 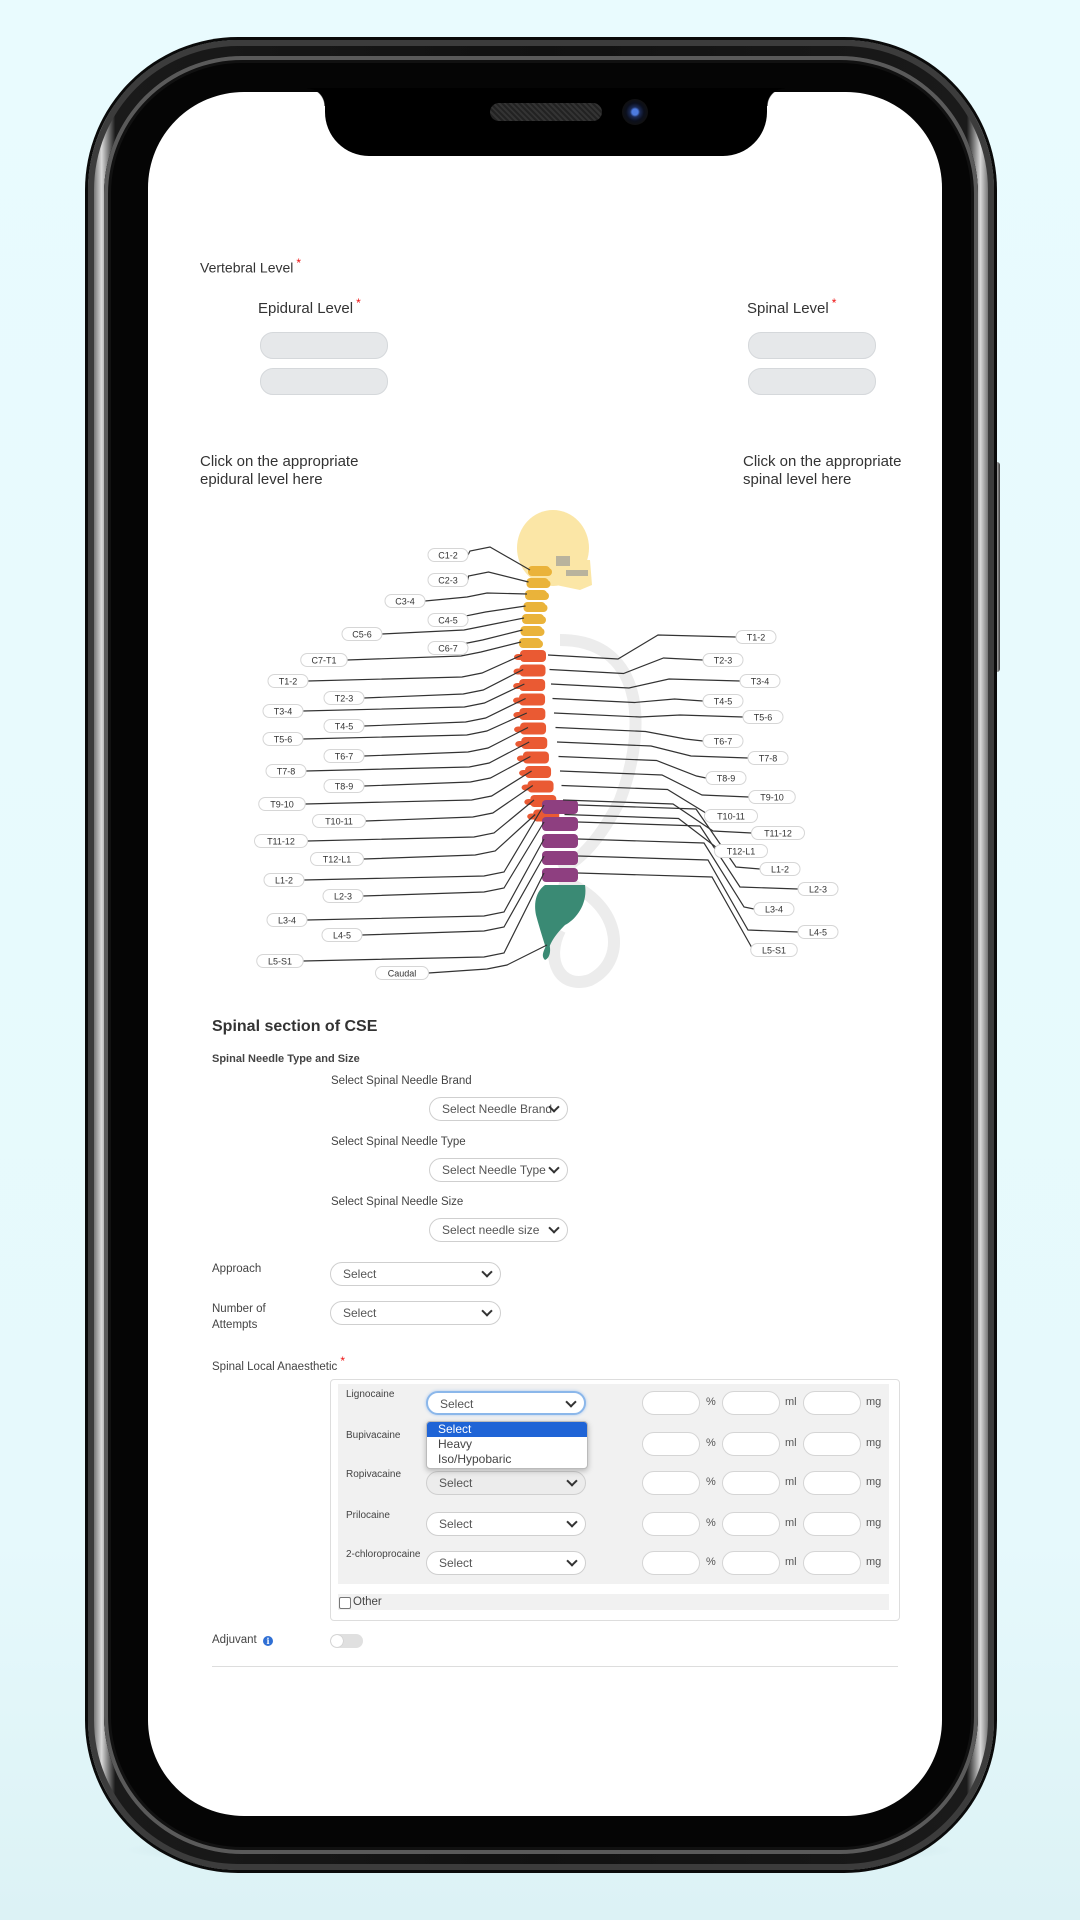 I want to click on needle-brand-select: Select Needle Brand, so click(x=498, y=1109).